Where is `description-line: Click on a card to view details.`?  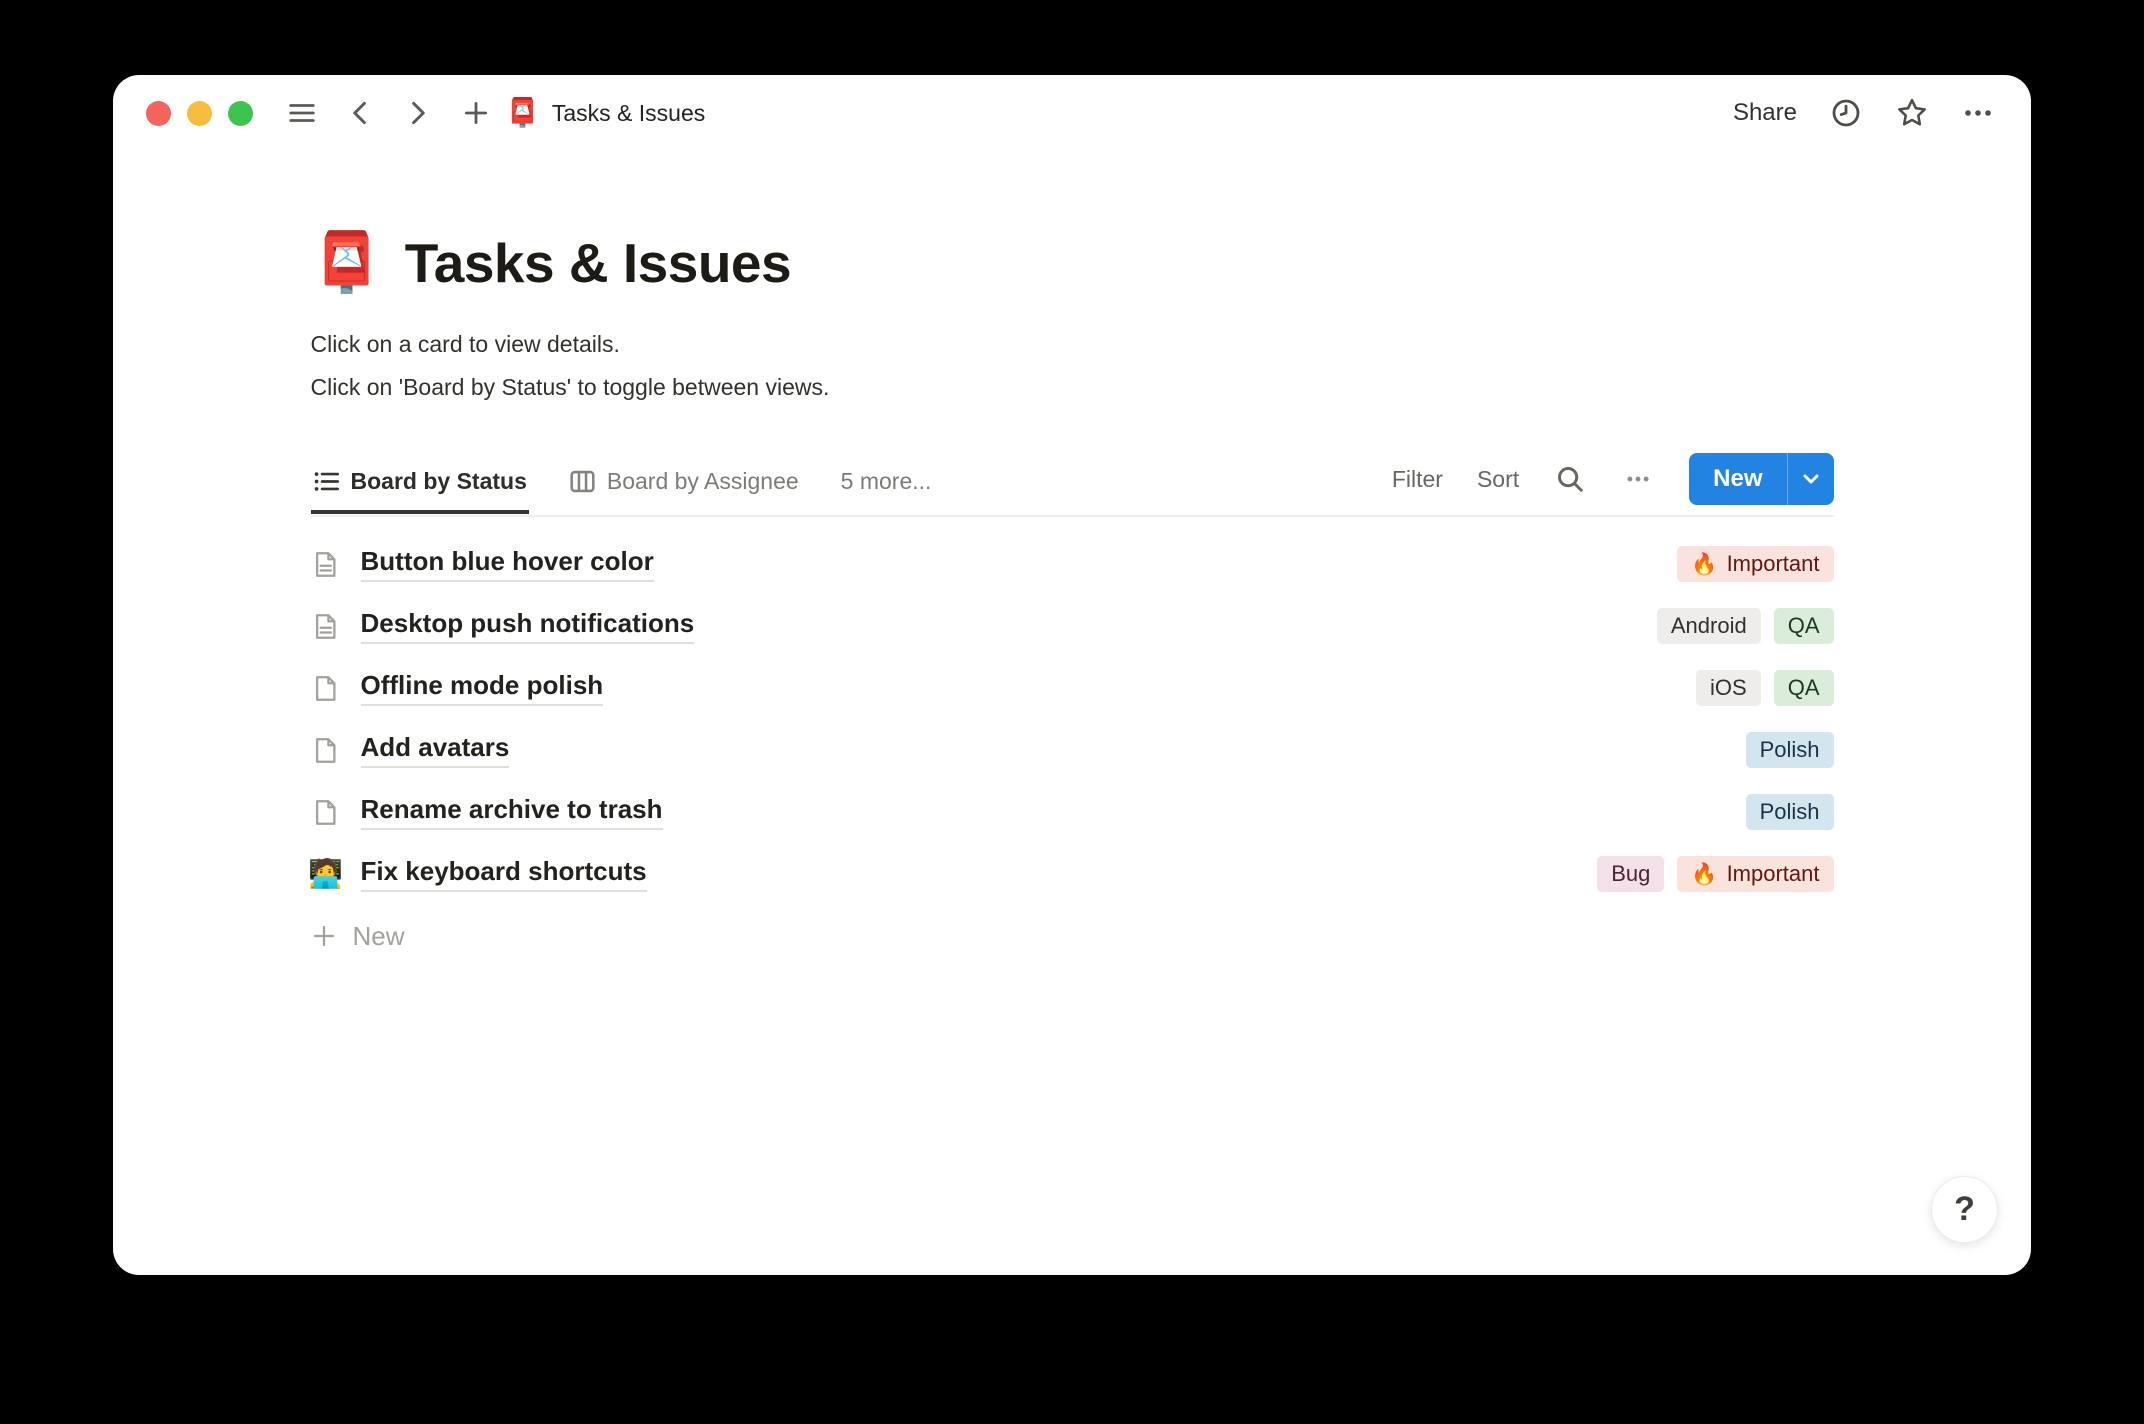 description-line: Click on a card to view details. is located at coordinates (465, 344).